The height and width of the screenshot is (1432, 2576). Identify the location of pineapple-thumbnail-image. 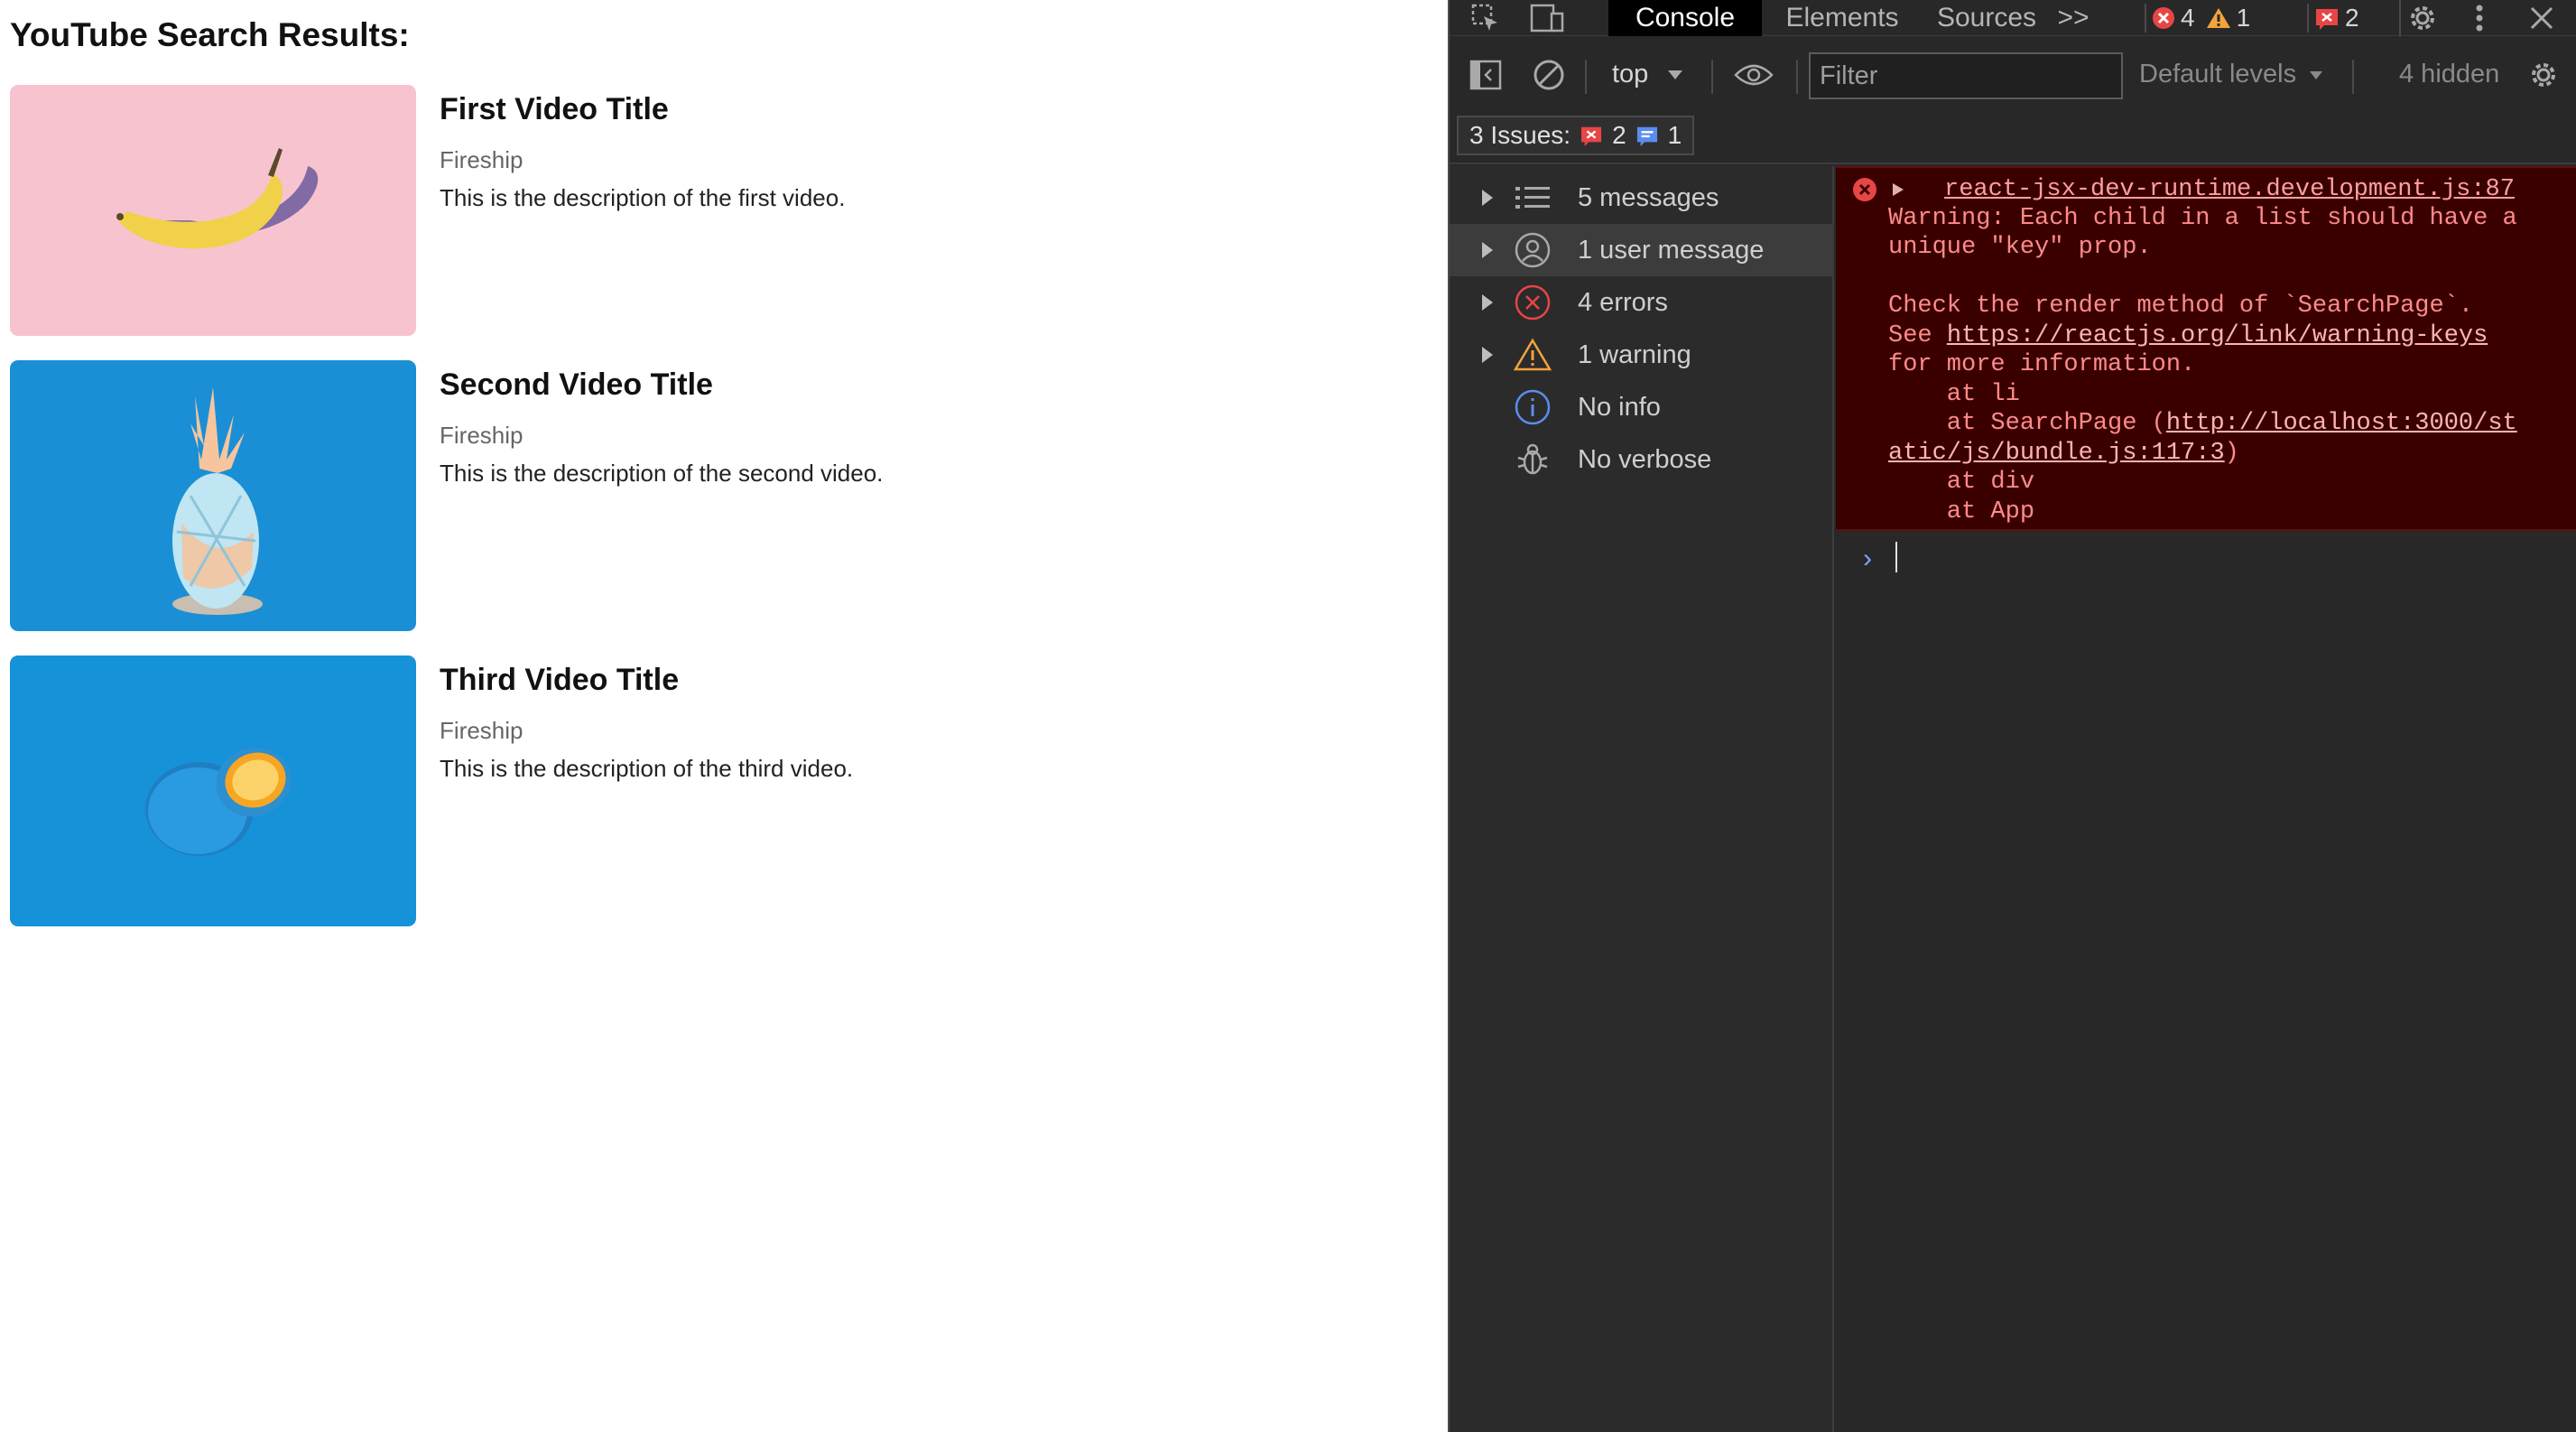
(213, 496).